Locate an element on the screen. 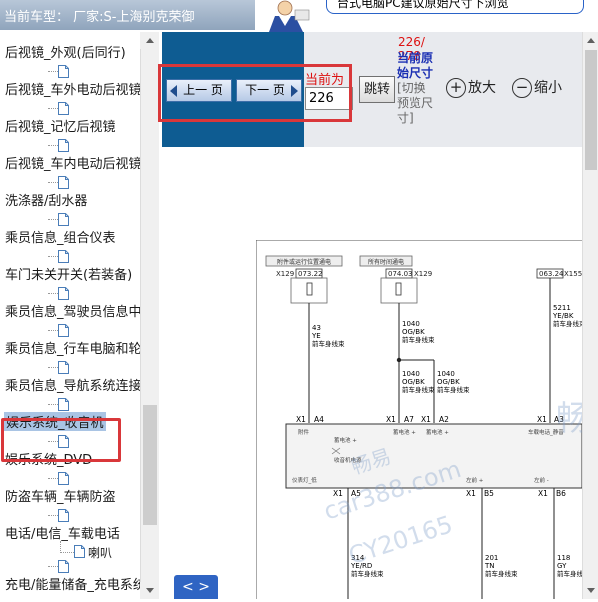 This screenshot has height=602, width=598. wire-201: 201 is located at coordinates (491, 558).